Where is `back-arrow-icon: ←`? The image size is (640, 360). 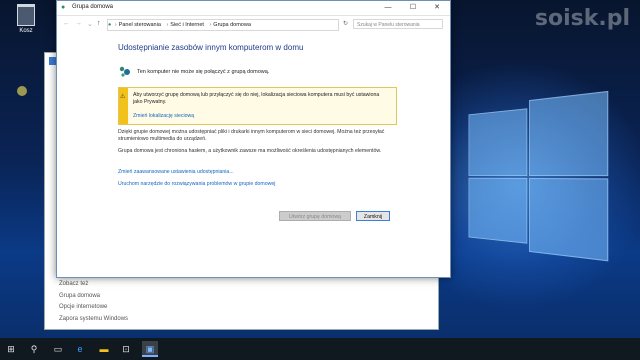
back-arrow-icon: ← is located at coordinates (66, 23).